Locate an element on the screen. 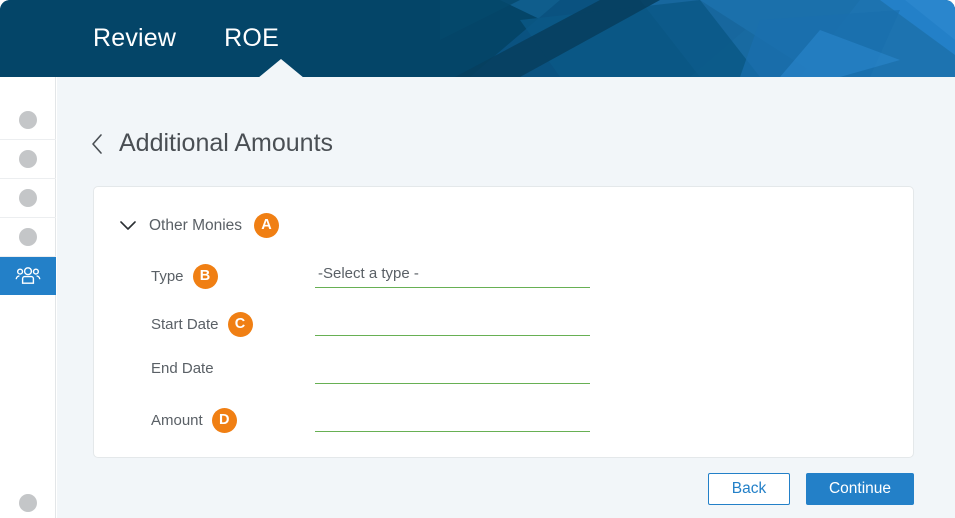 The image size is (955, 518). field-label-start-date: Start Date C is located at coordinates (202, 324).